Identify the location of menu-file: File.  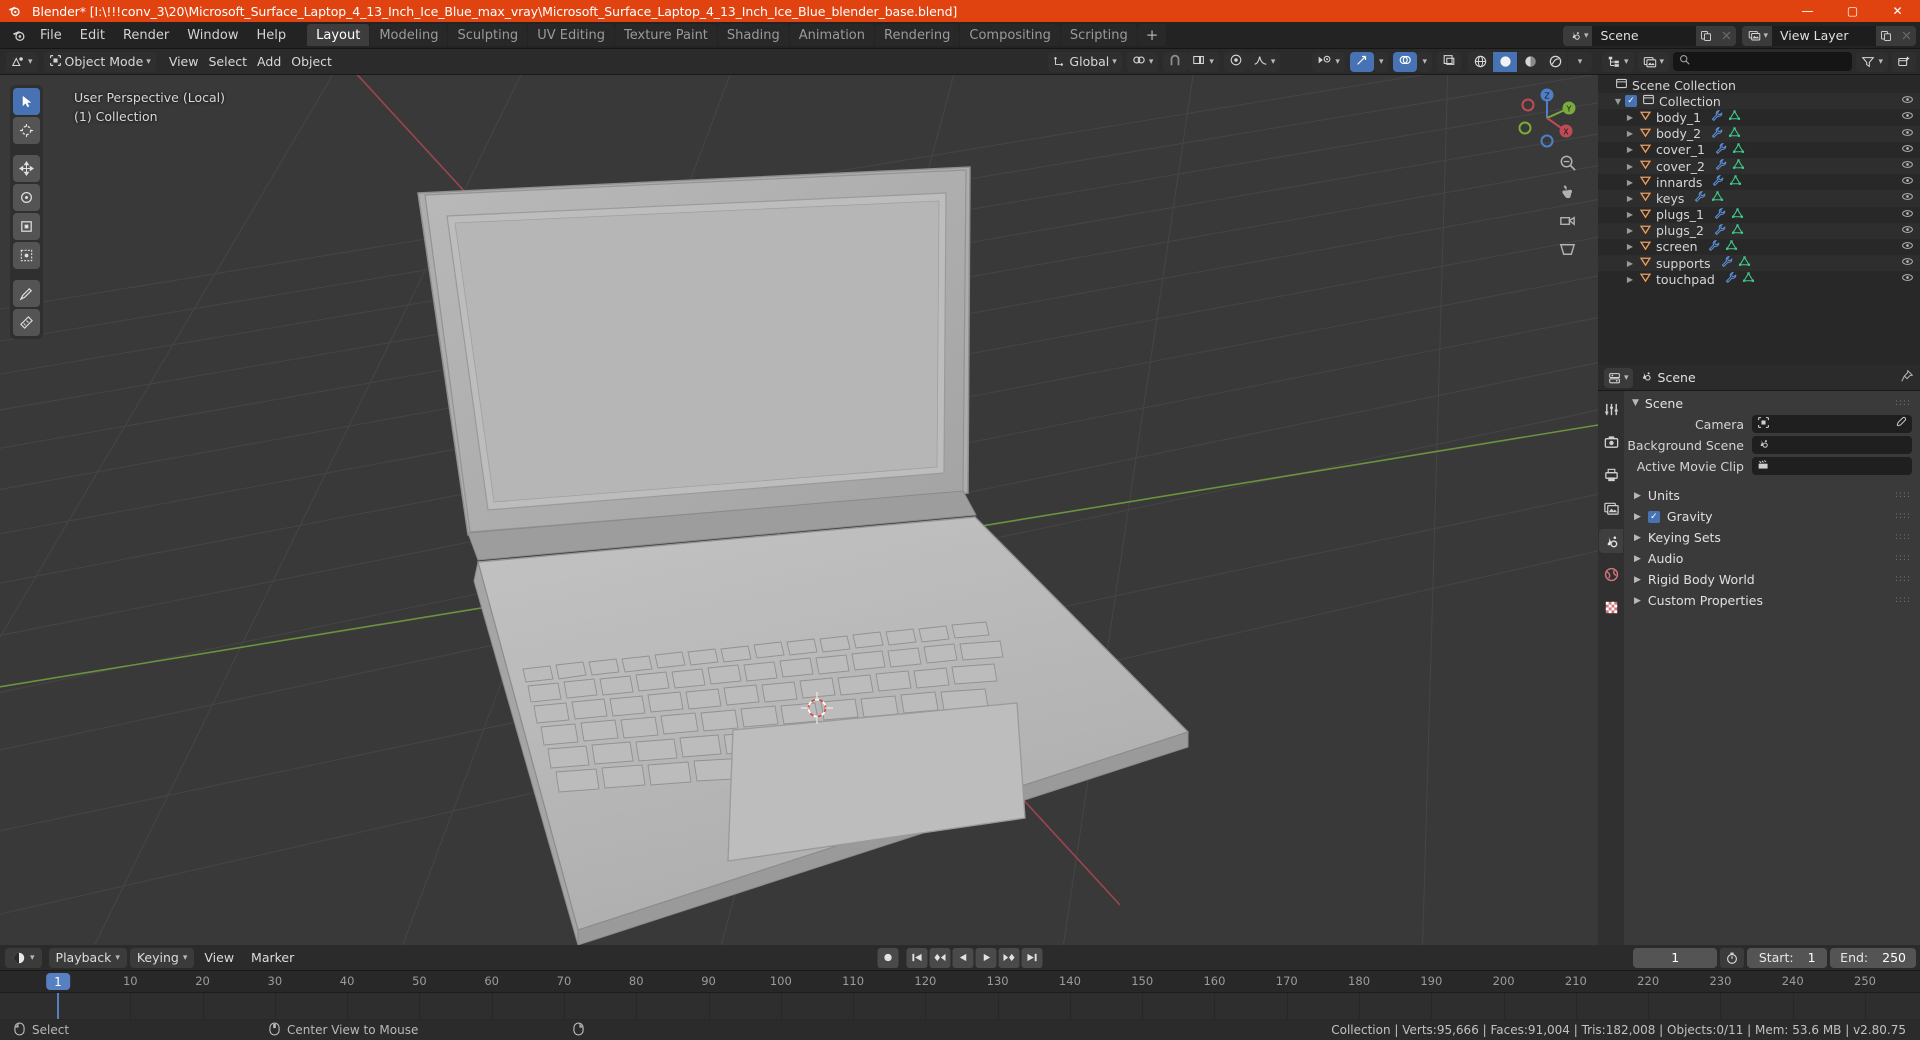
(51, 35).